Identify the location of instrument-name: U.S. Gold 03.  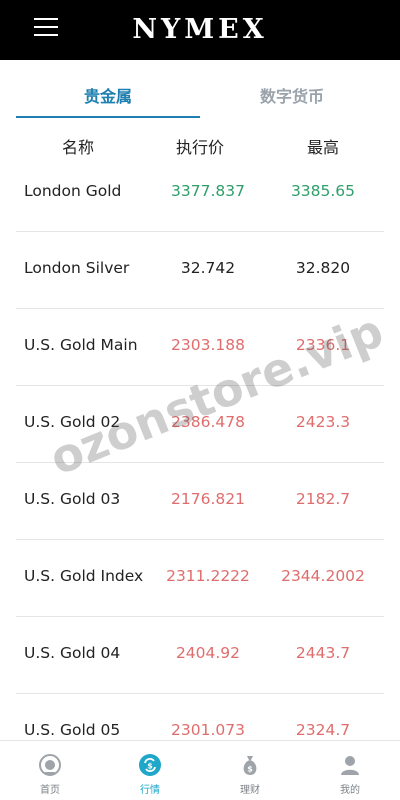
(72, 499).